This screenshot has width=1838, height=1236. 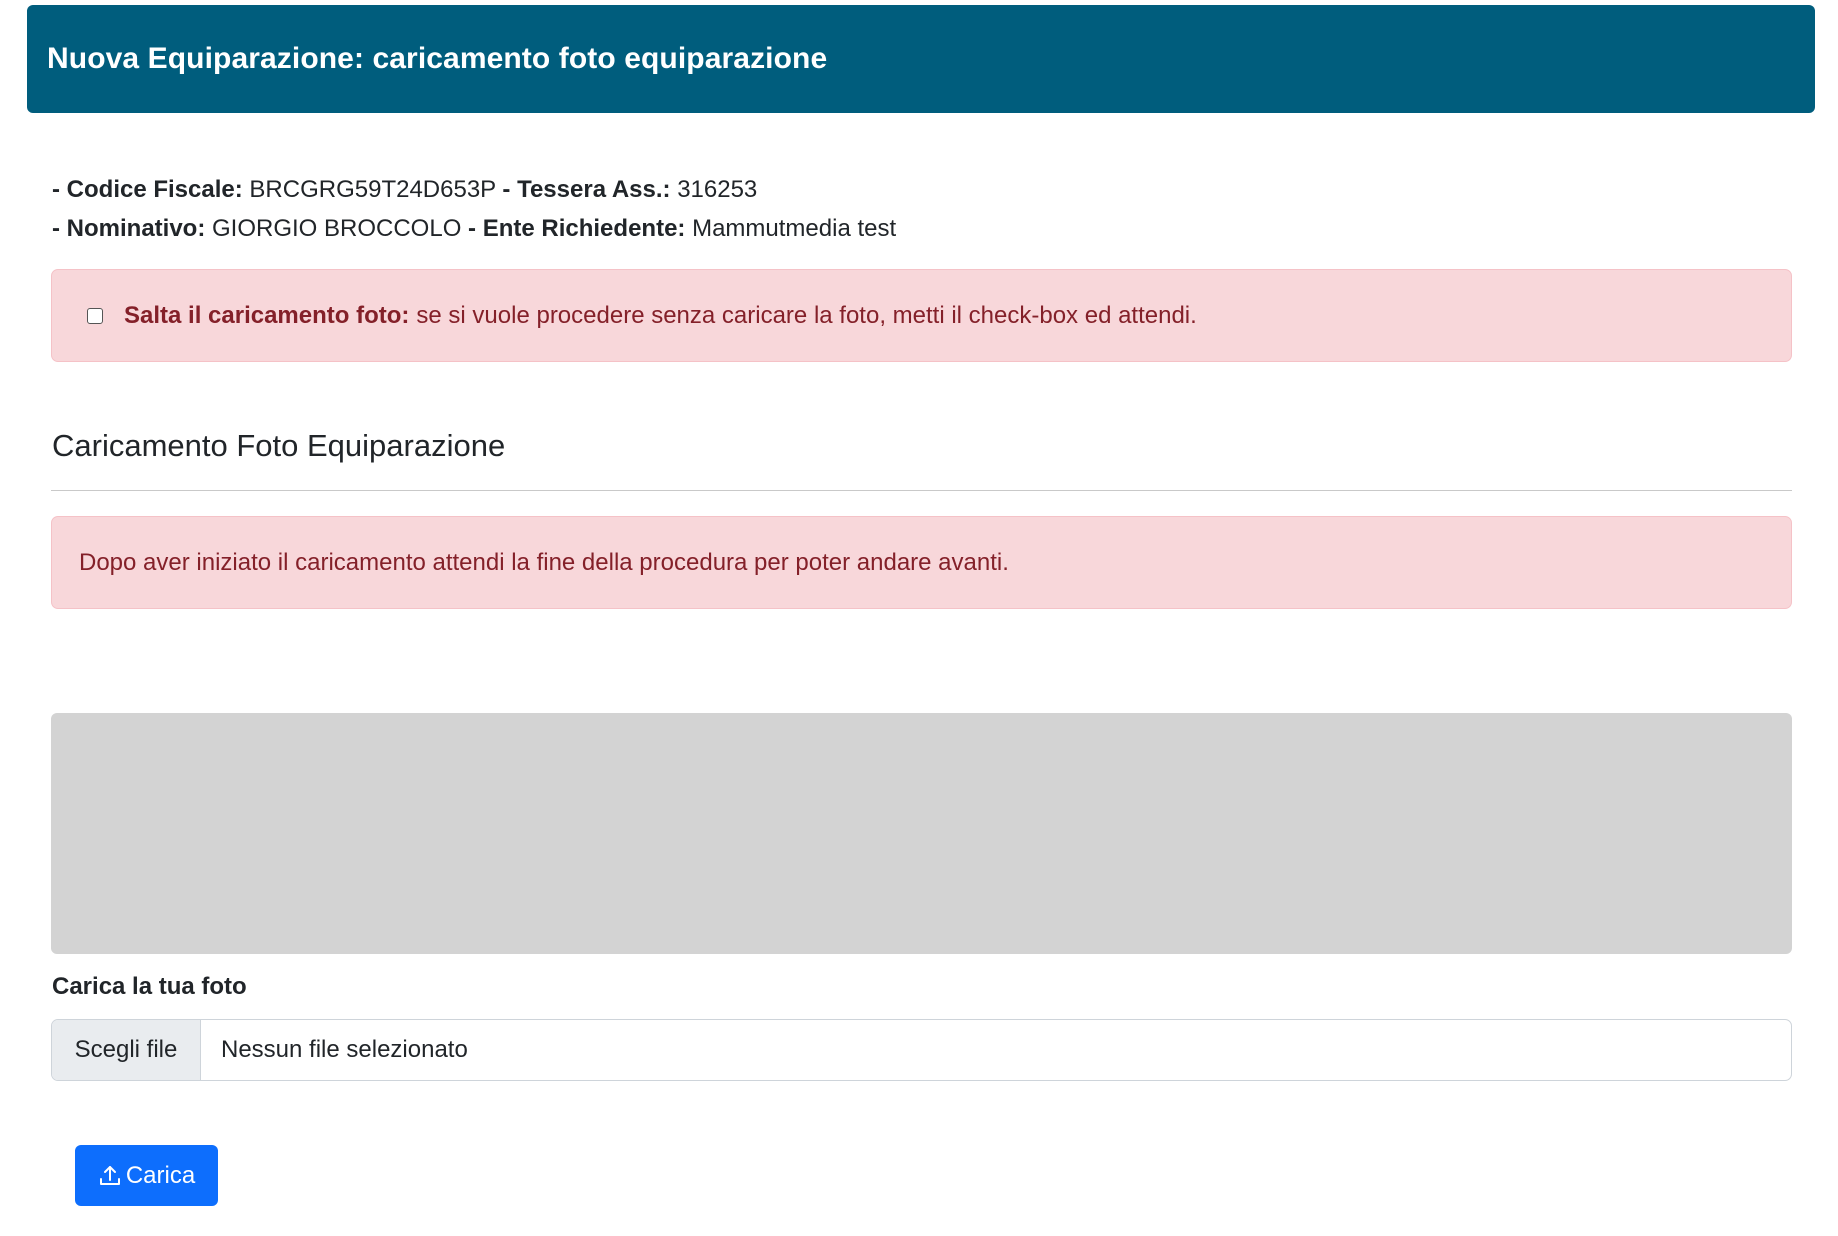 What do you see at coordinates (586, 189) in the screenshot?
I see `tessera-label: - Tessera Ass.:` at bounding box center [586, 189].